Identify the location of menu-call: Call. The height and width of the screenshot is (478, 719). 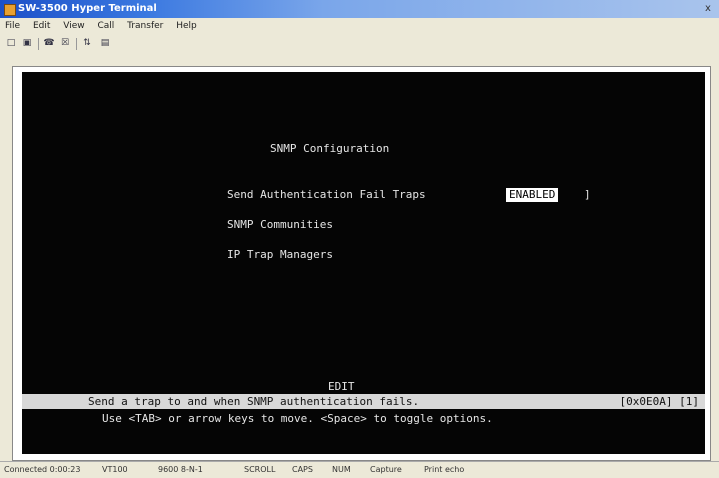
(105, 26).